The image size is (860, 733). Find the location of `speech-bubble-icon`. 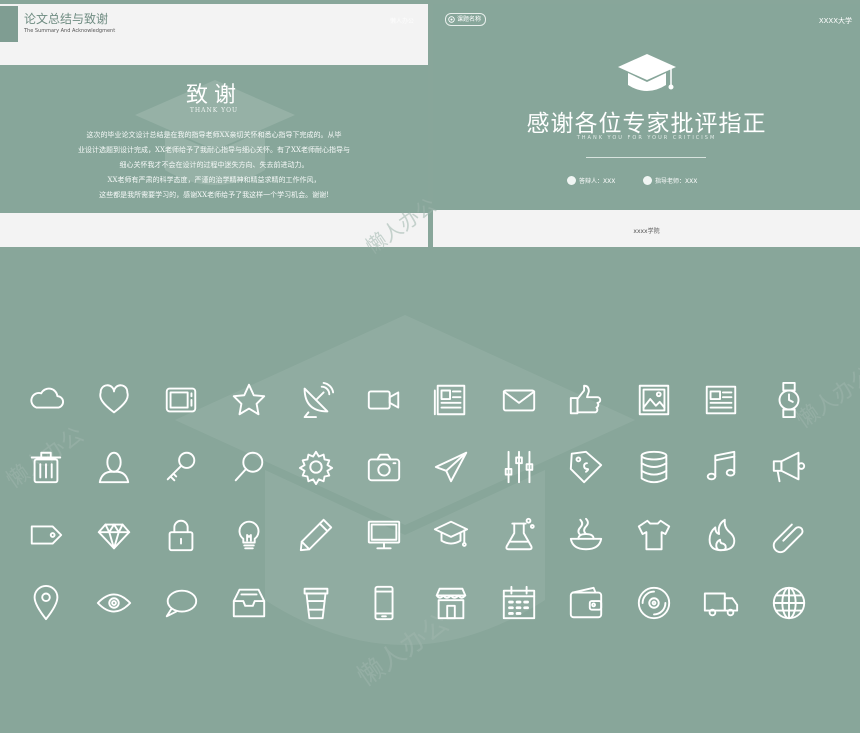

speech-bubble-icon is located at coordinates (181, 603).